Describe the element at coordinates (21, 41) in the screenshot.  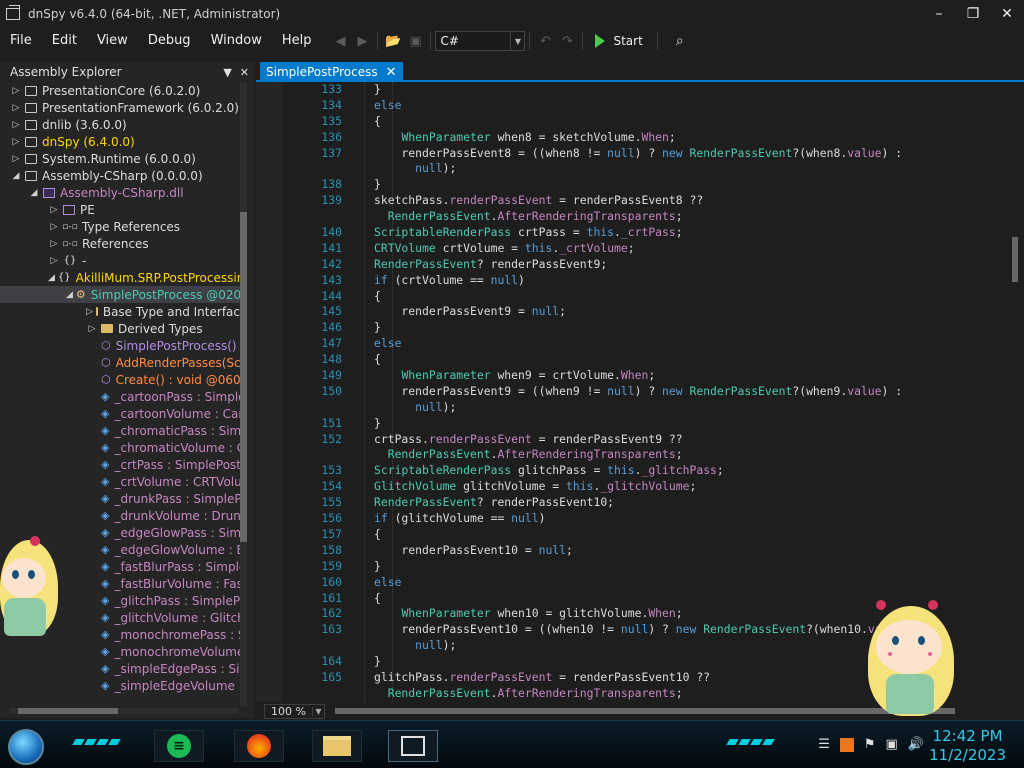
I see `menu-file: File` at that location.